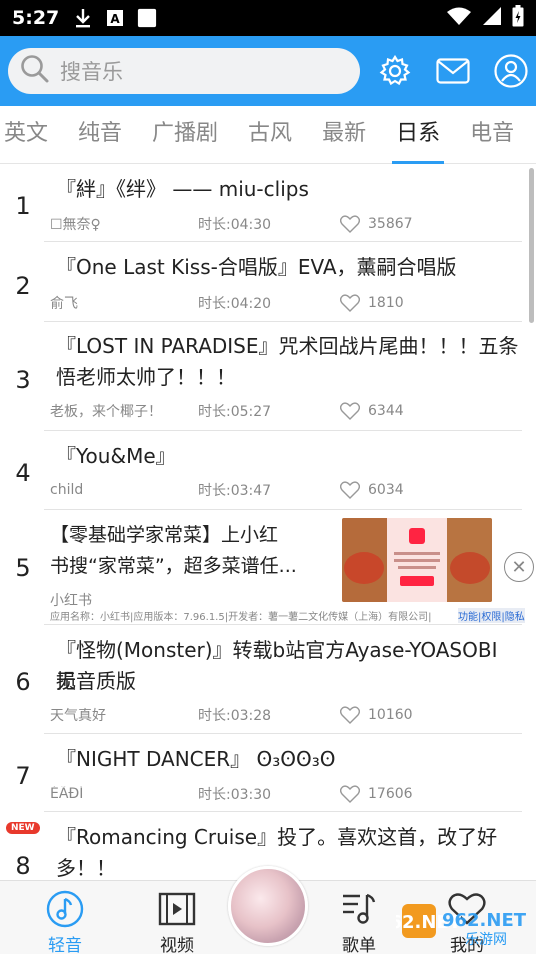 This screenshot has width=536, height=956. I want to click on close-icon: ✕, so click(519, 567).